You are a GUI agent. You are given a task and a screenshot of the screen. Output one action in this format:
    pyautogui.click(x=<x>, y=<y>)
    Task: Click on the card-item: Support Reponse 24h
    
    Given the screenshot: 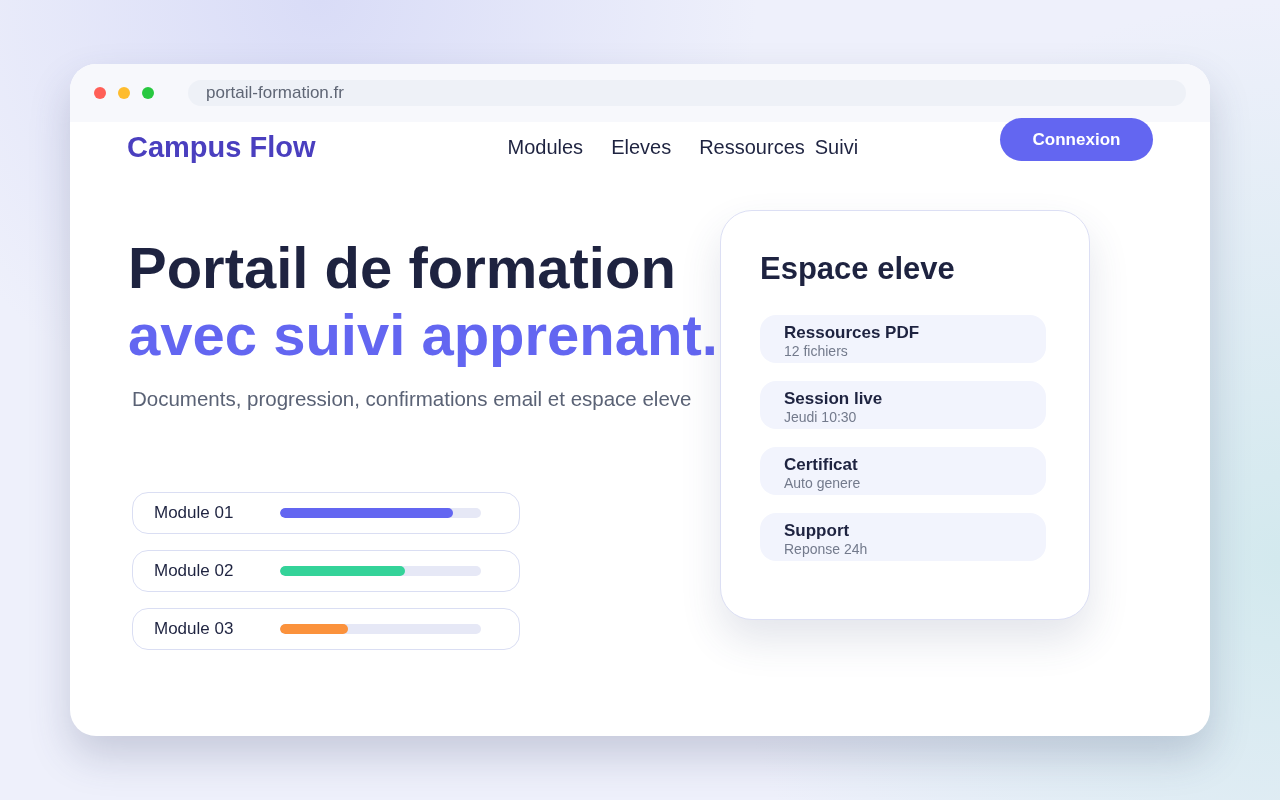 What is the action you would take?
    pyautogui.click(x=903, y=537)
    